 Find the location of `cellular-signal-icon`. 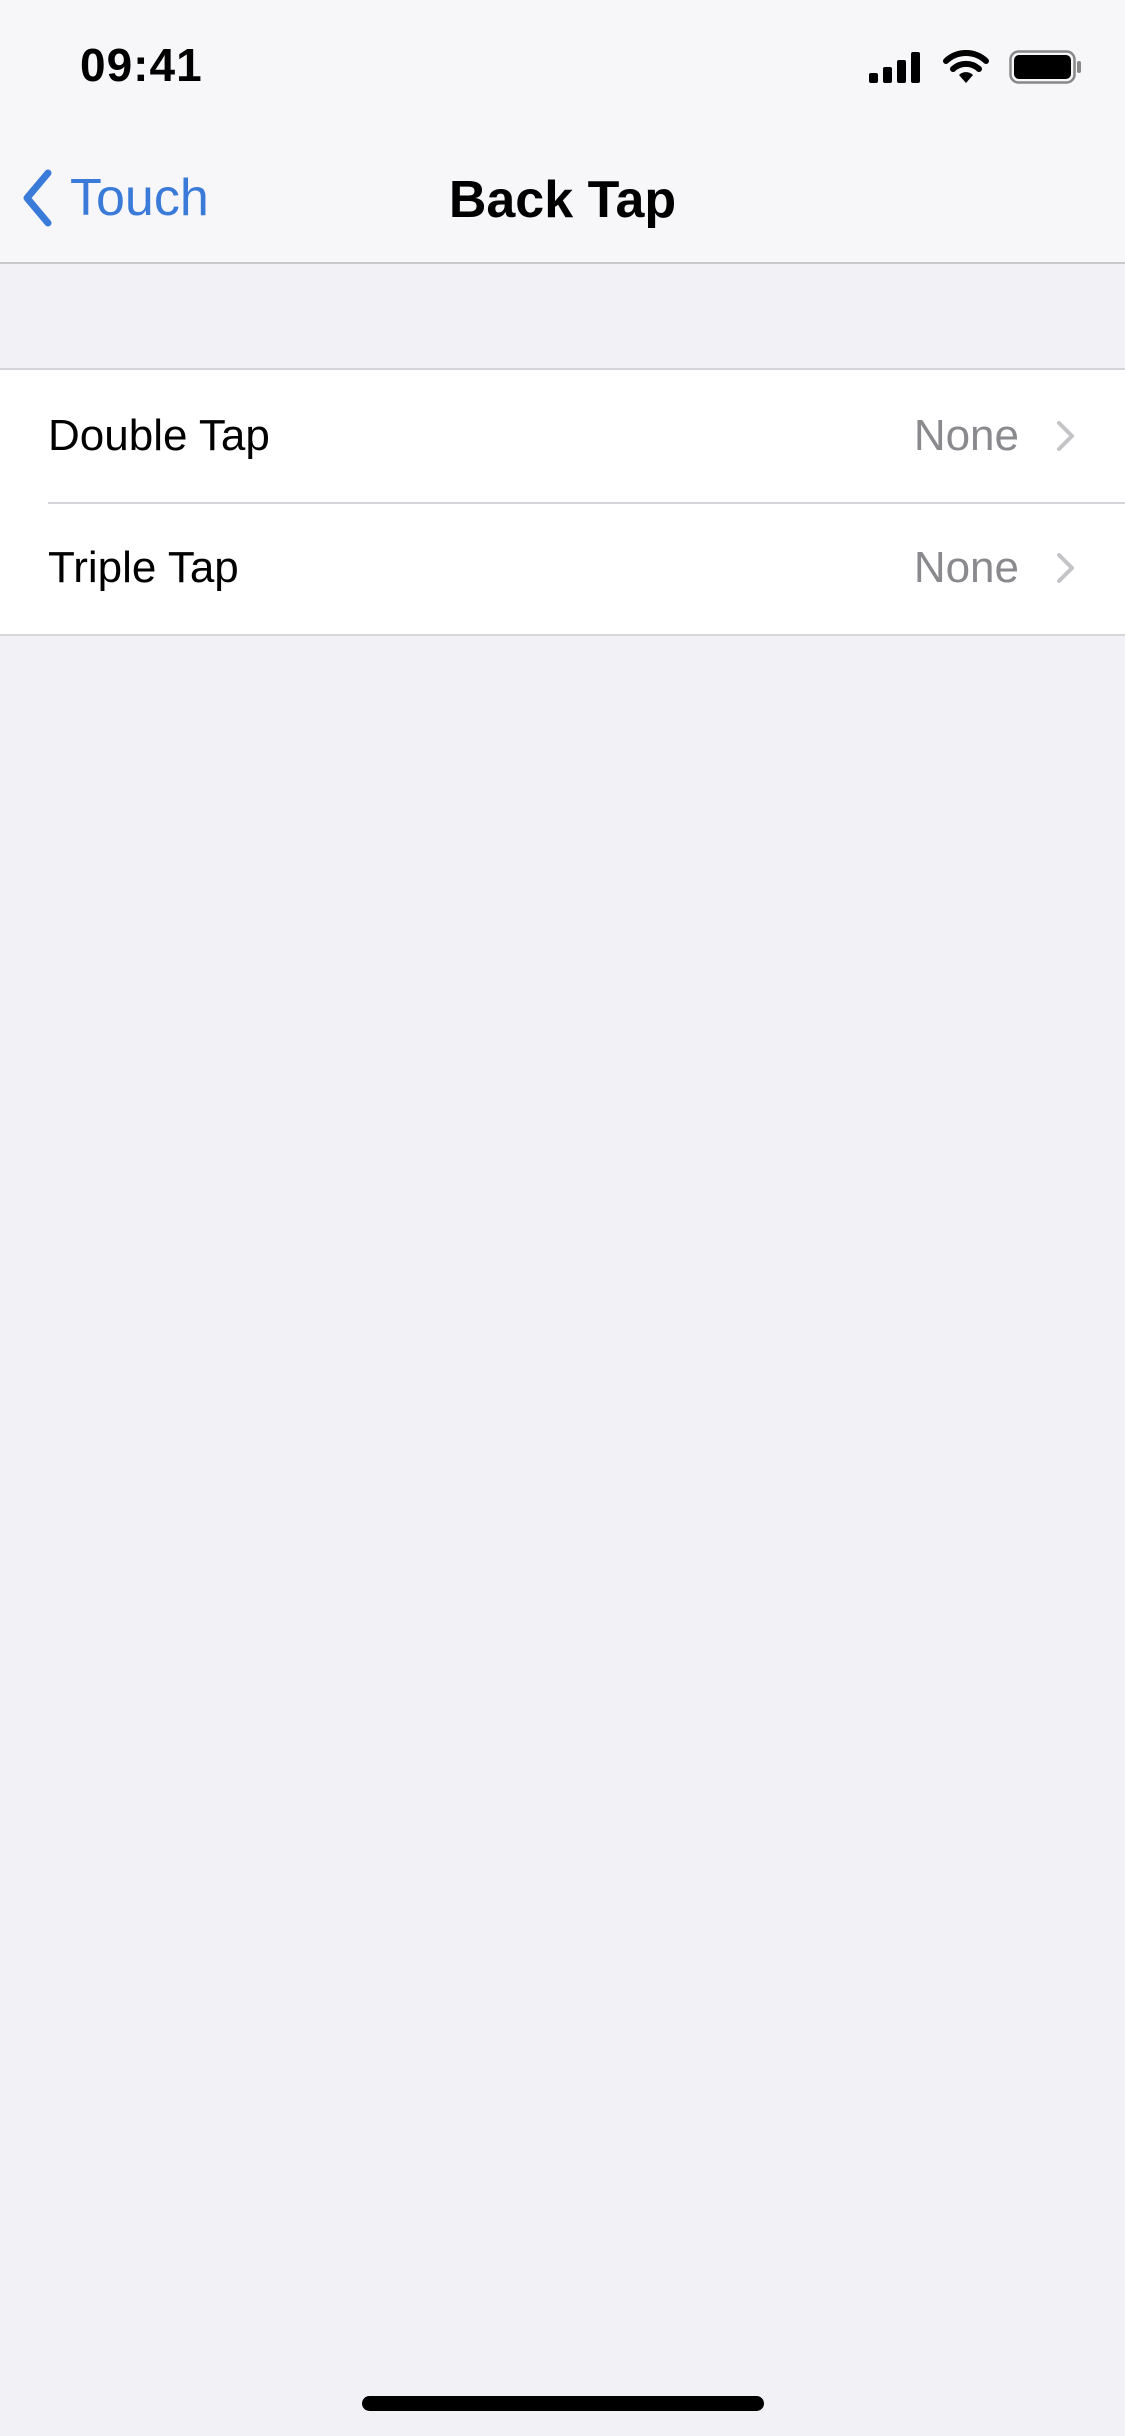

cellular-signal-icon is located at coordinates (894, 67).